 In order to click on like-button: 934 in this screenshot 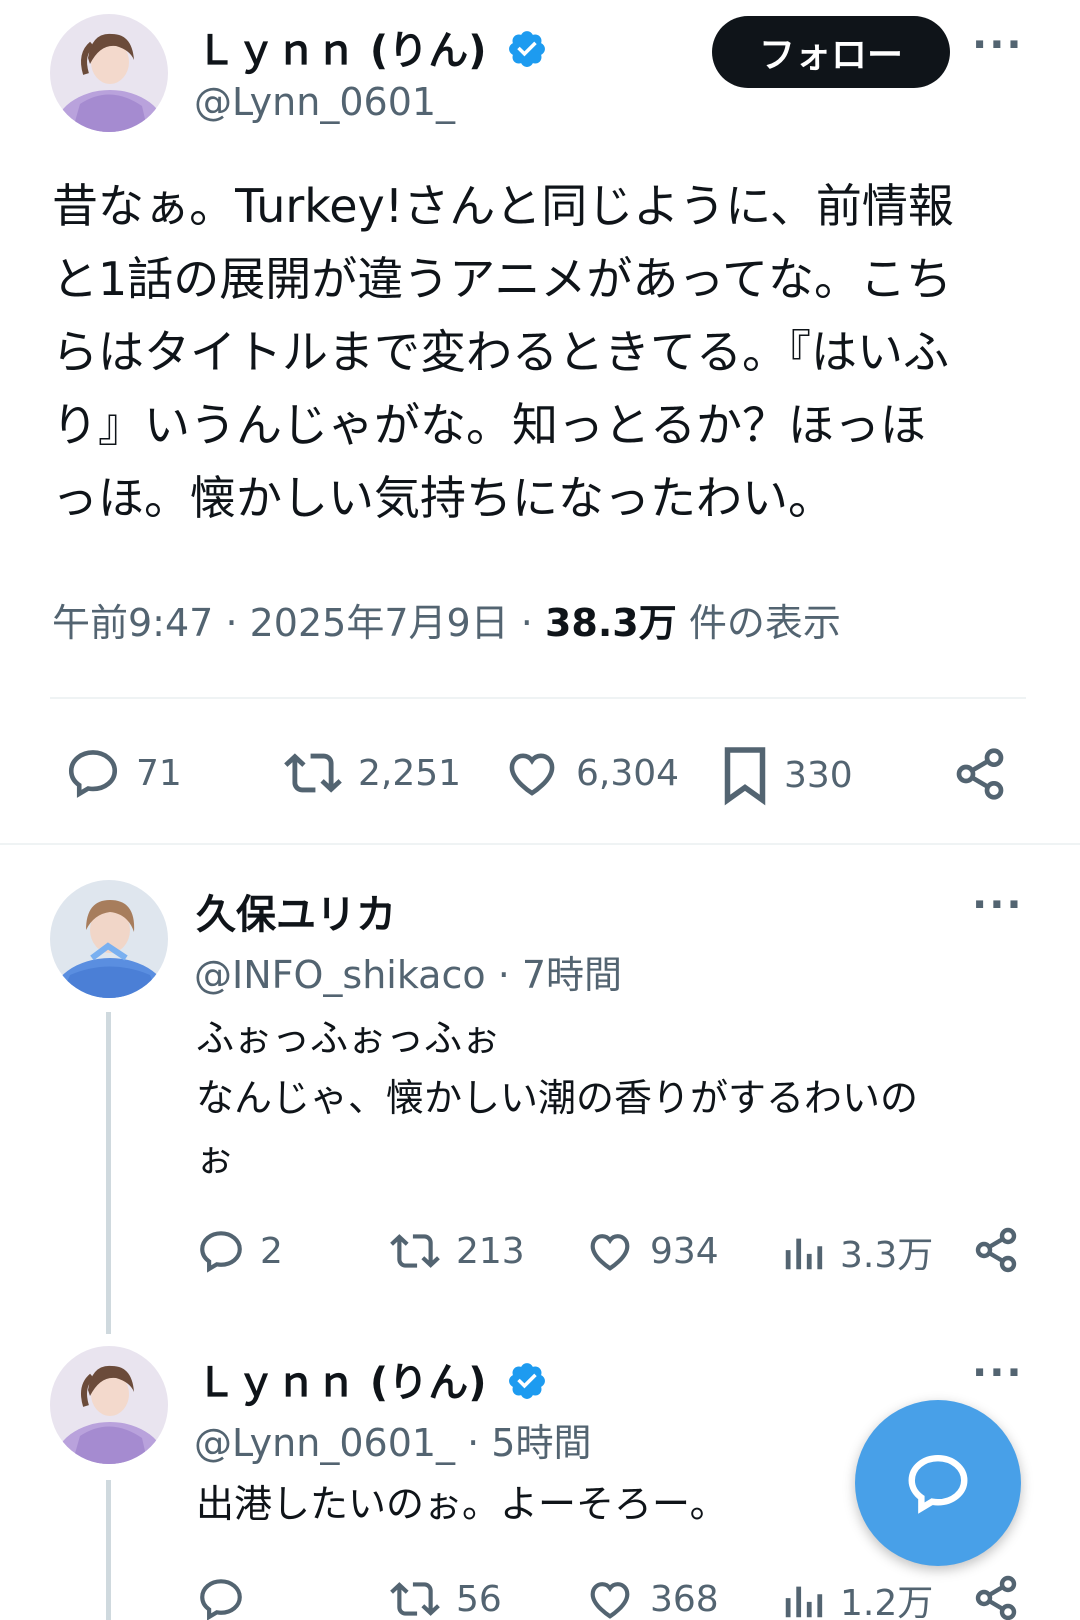, I will do `click(651, 1251)`.